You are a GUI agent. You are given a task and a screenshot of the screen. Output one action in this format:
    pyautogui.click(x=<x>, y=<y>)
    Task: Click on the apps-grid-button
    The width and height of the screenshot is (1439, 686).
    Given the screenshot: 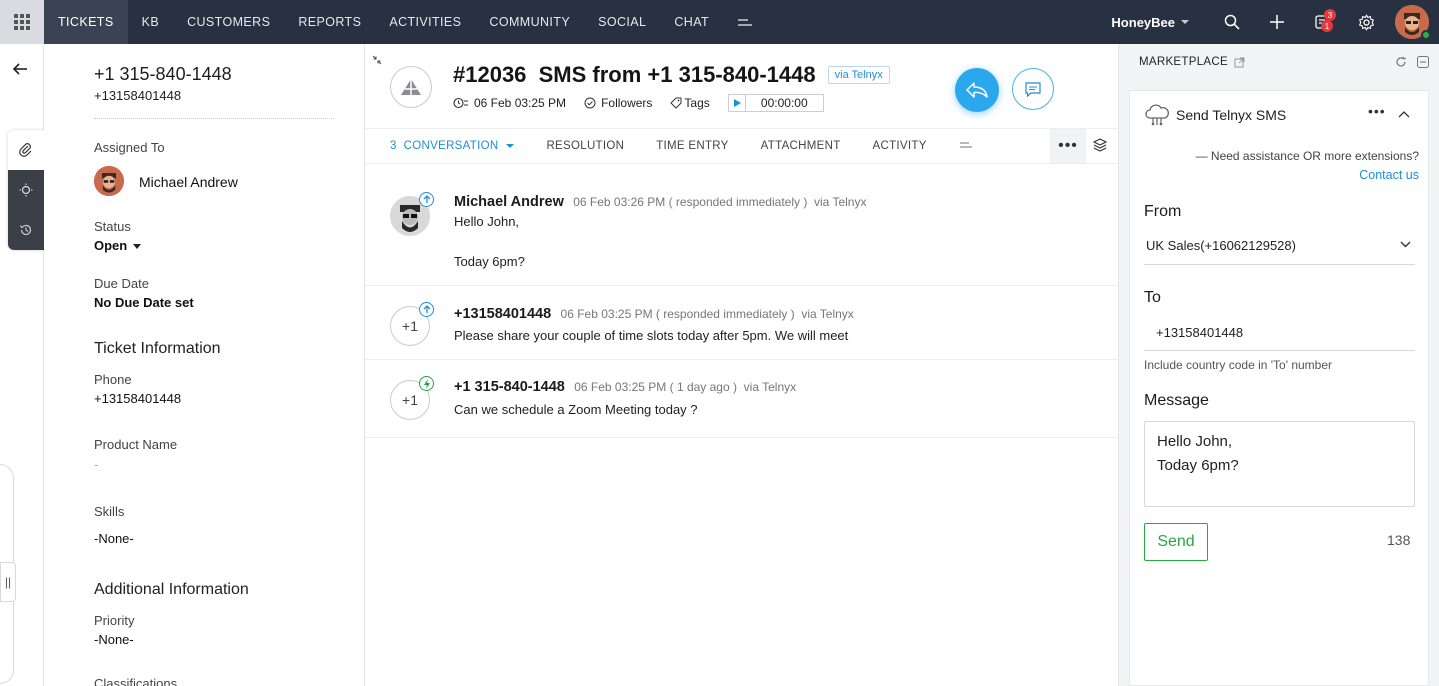 What is the action you would take?
    pyautogui.click(x=22, y=22)
    